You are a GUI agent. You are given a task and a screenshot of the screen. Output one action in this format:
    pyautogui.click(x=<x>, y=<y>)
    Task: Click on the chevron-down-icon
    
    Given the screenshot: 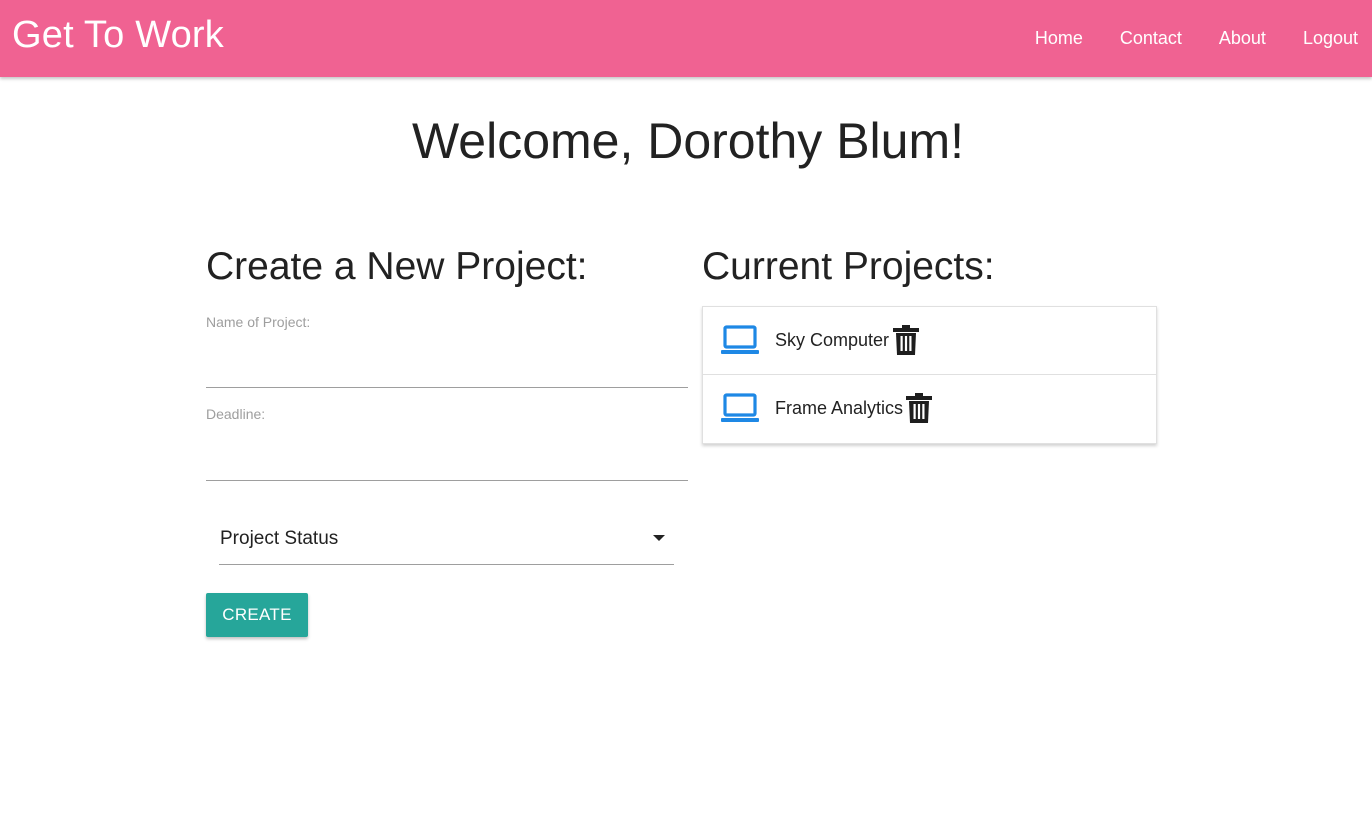 What is the action you would take?
    pyautogui.click(x=659, y=538)
    